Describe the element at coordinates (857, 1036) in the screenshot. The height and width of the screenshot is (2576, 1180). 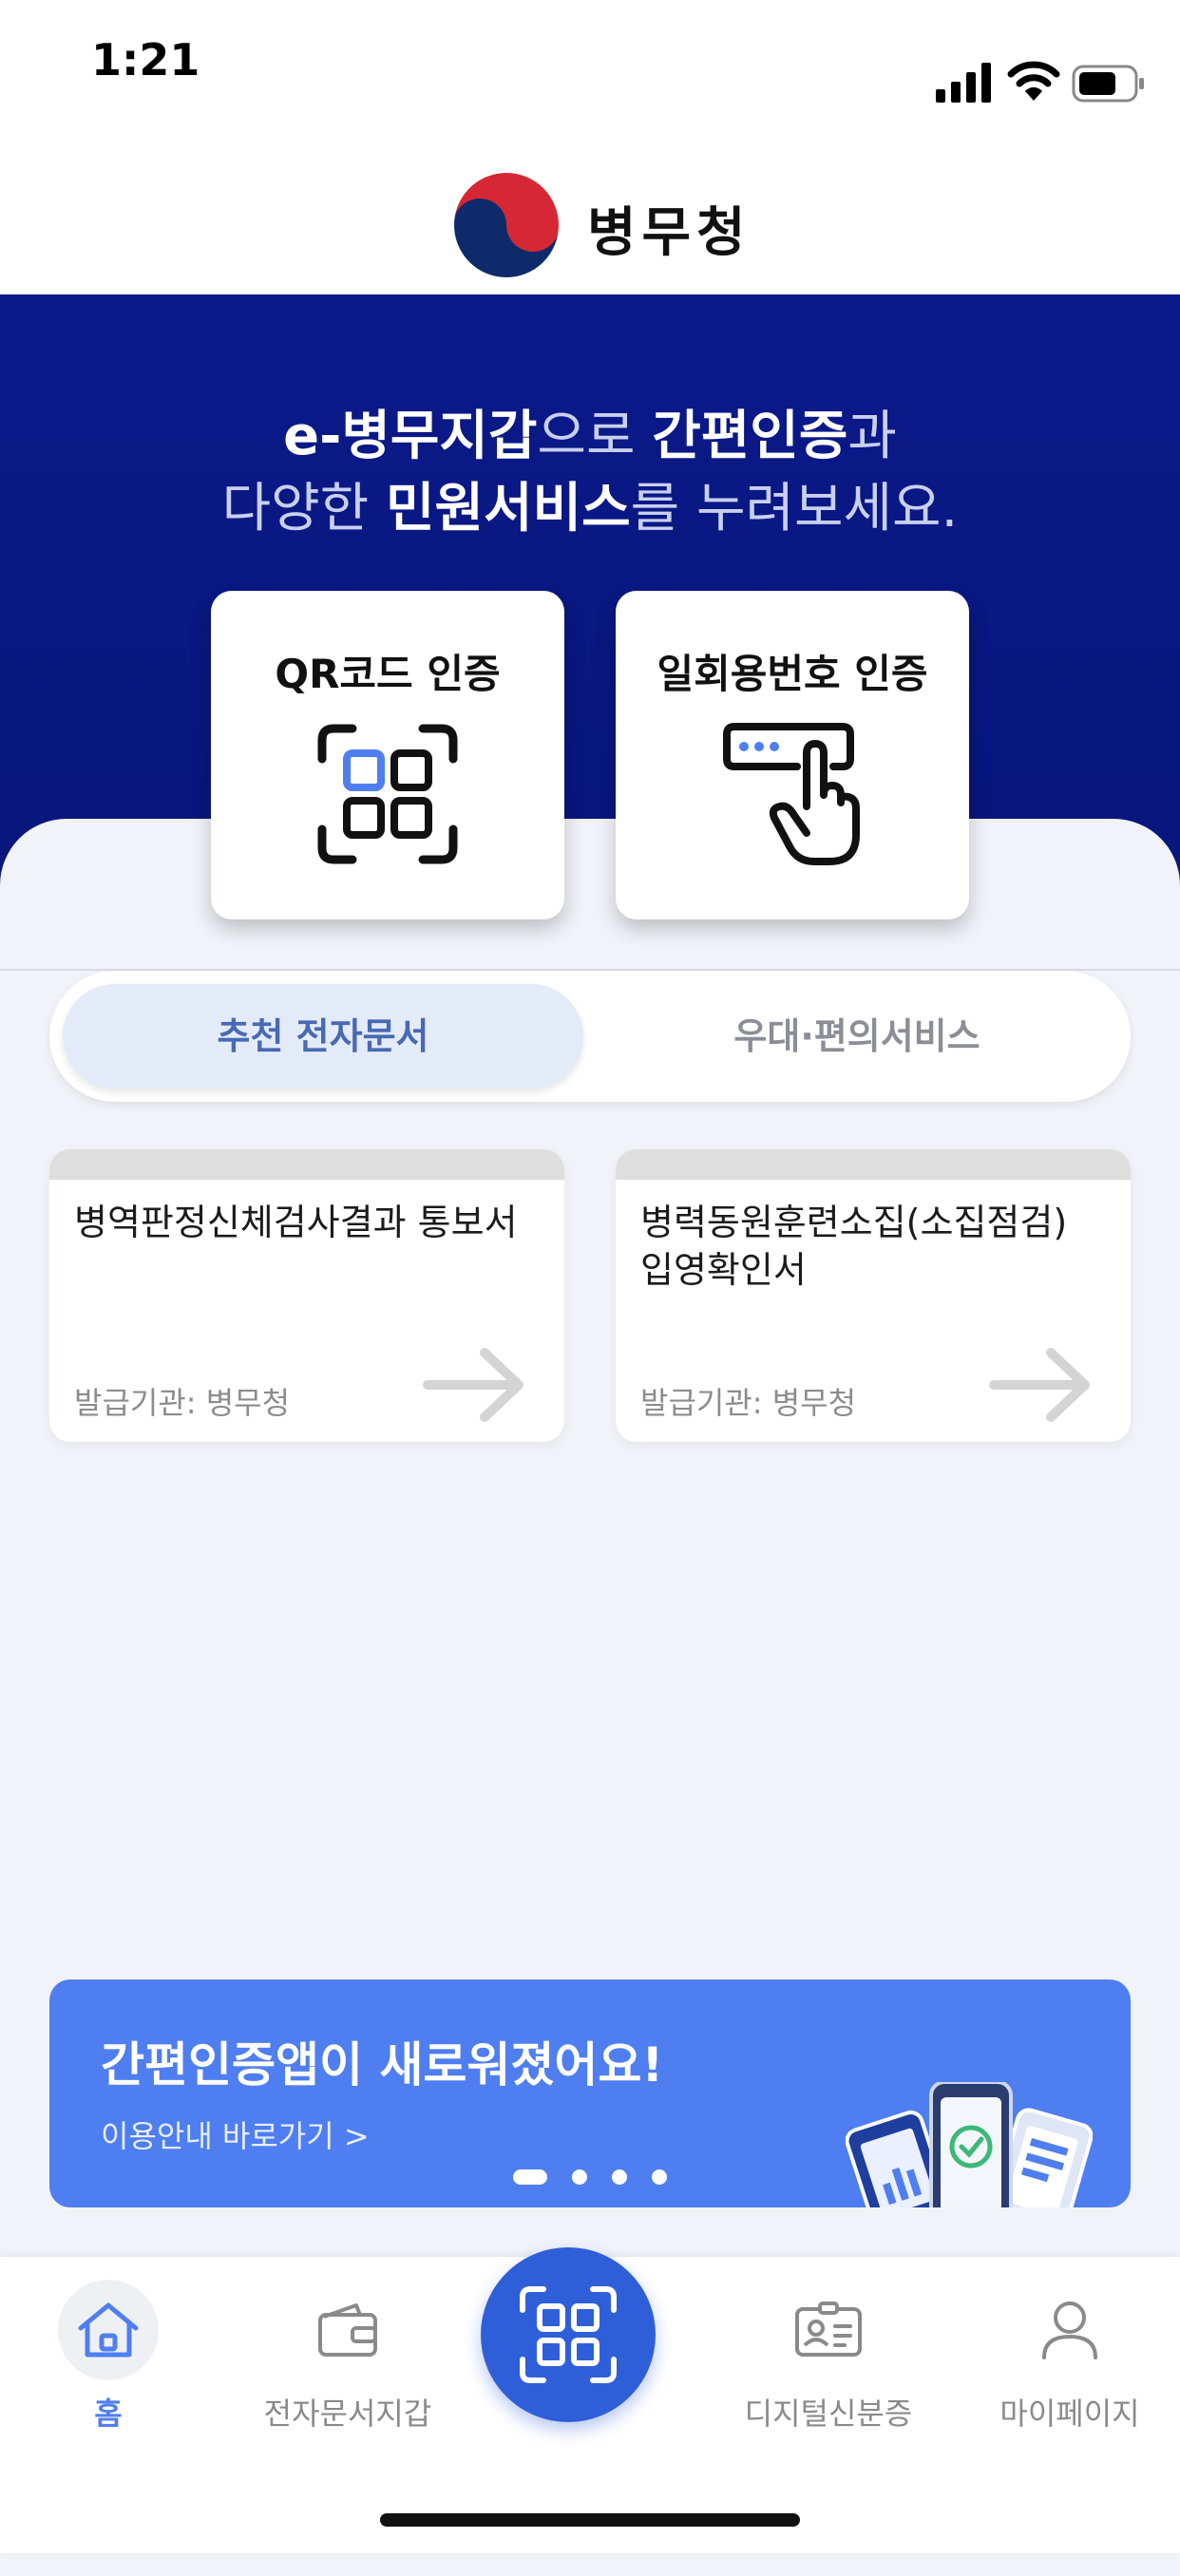
I see `tab-benefit-services: 우대·편의서비스` at that location.